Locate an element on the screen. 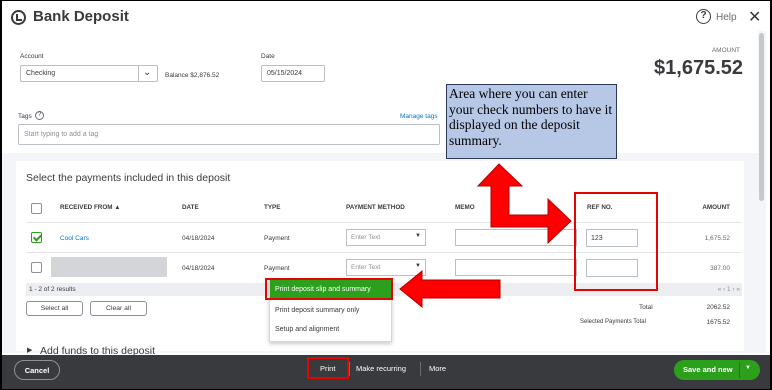 This screenshot has height=390, width=772. highlight-print-button is located at coordinates (328, 368).